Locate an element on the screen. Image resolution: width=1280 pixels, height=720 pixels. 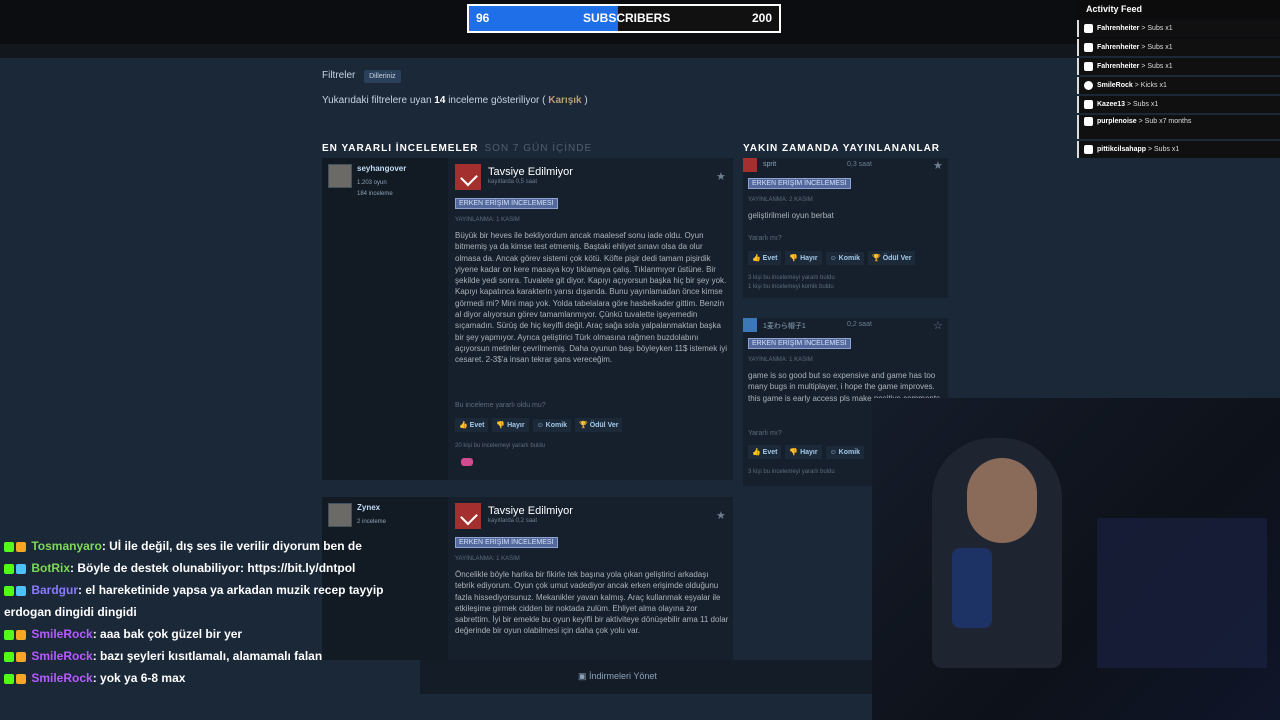
review-hours: 0,3 saat is located at coordinates (859, 164).